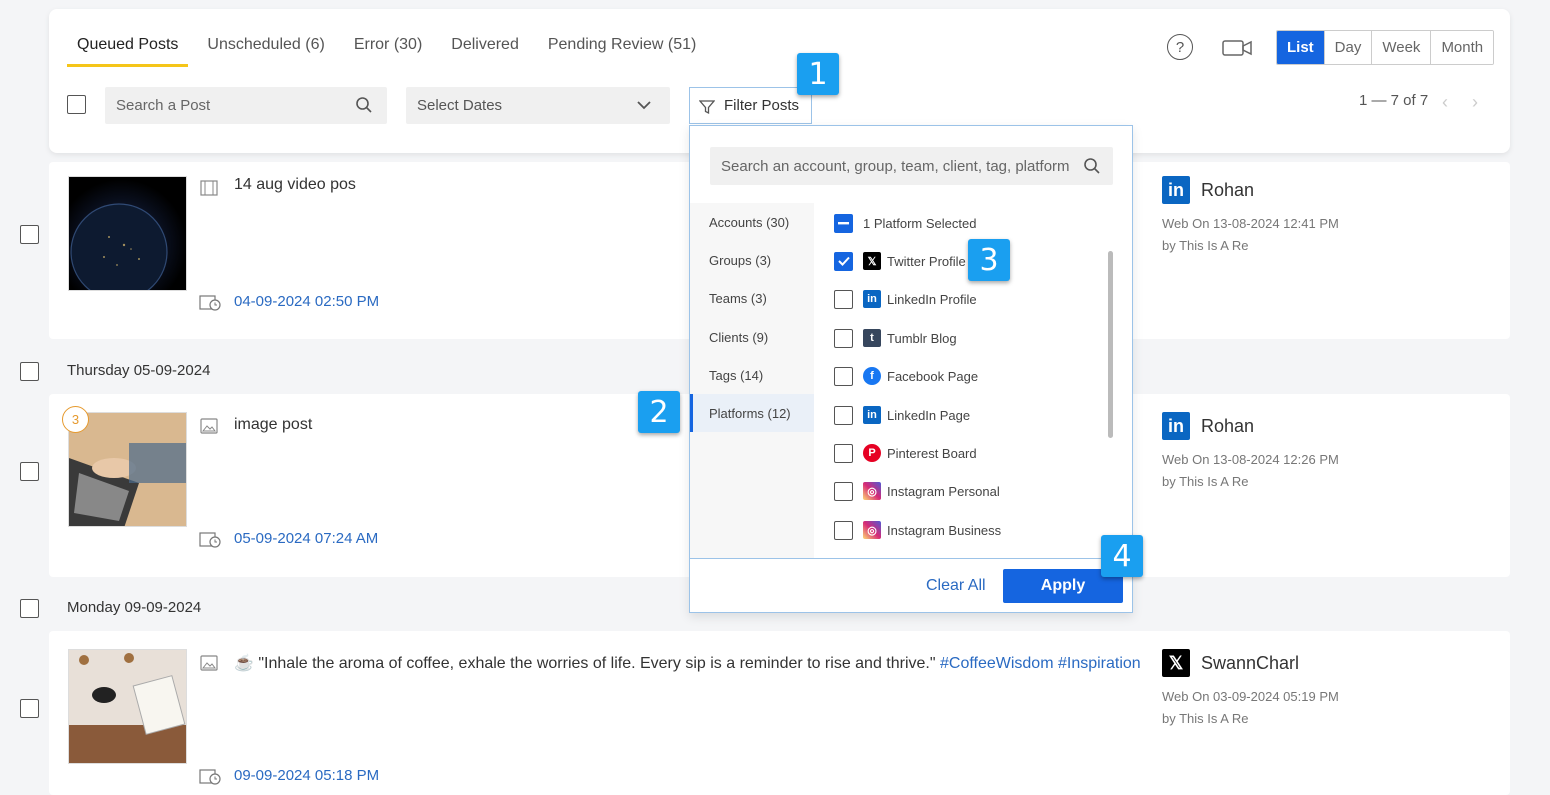  Describe the element at coordinates (752, 222) in the screenshot. I see `category-accounts: Accounts (30)` at that location.